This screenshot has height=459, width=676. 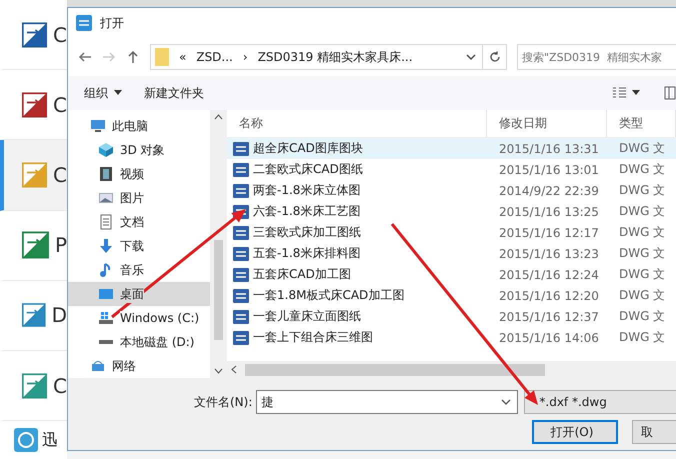 What do you see at coordinates (641, 123) in the screenshot?
I see `column-header: 类型` at bounding box center [641, 123].